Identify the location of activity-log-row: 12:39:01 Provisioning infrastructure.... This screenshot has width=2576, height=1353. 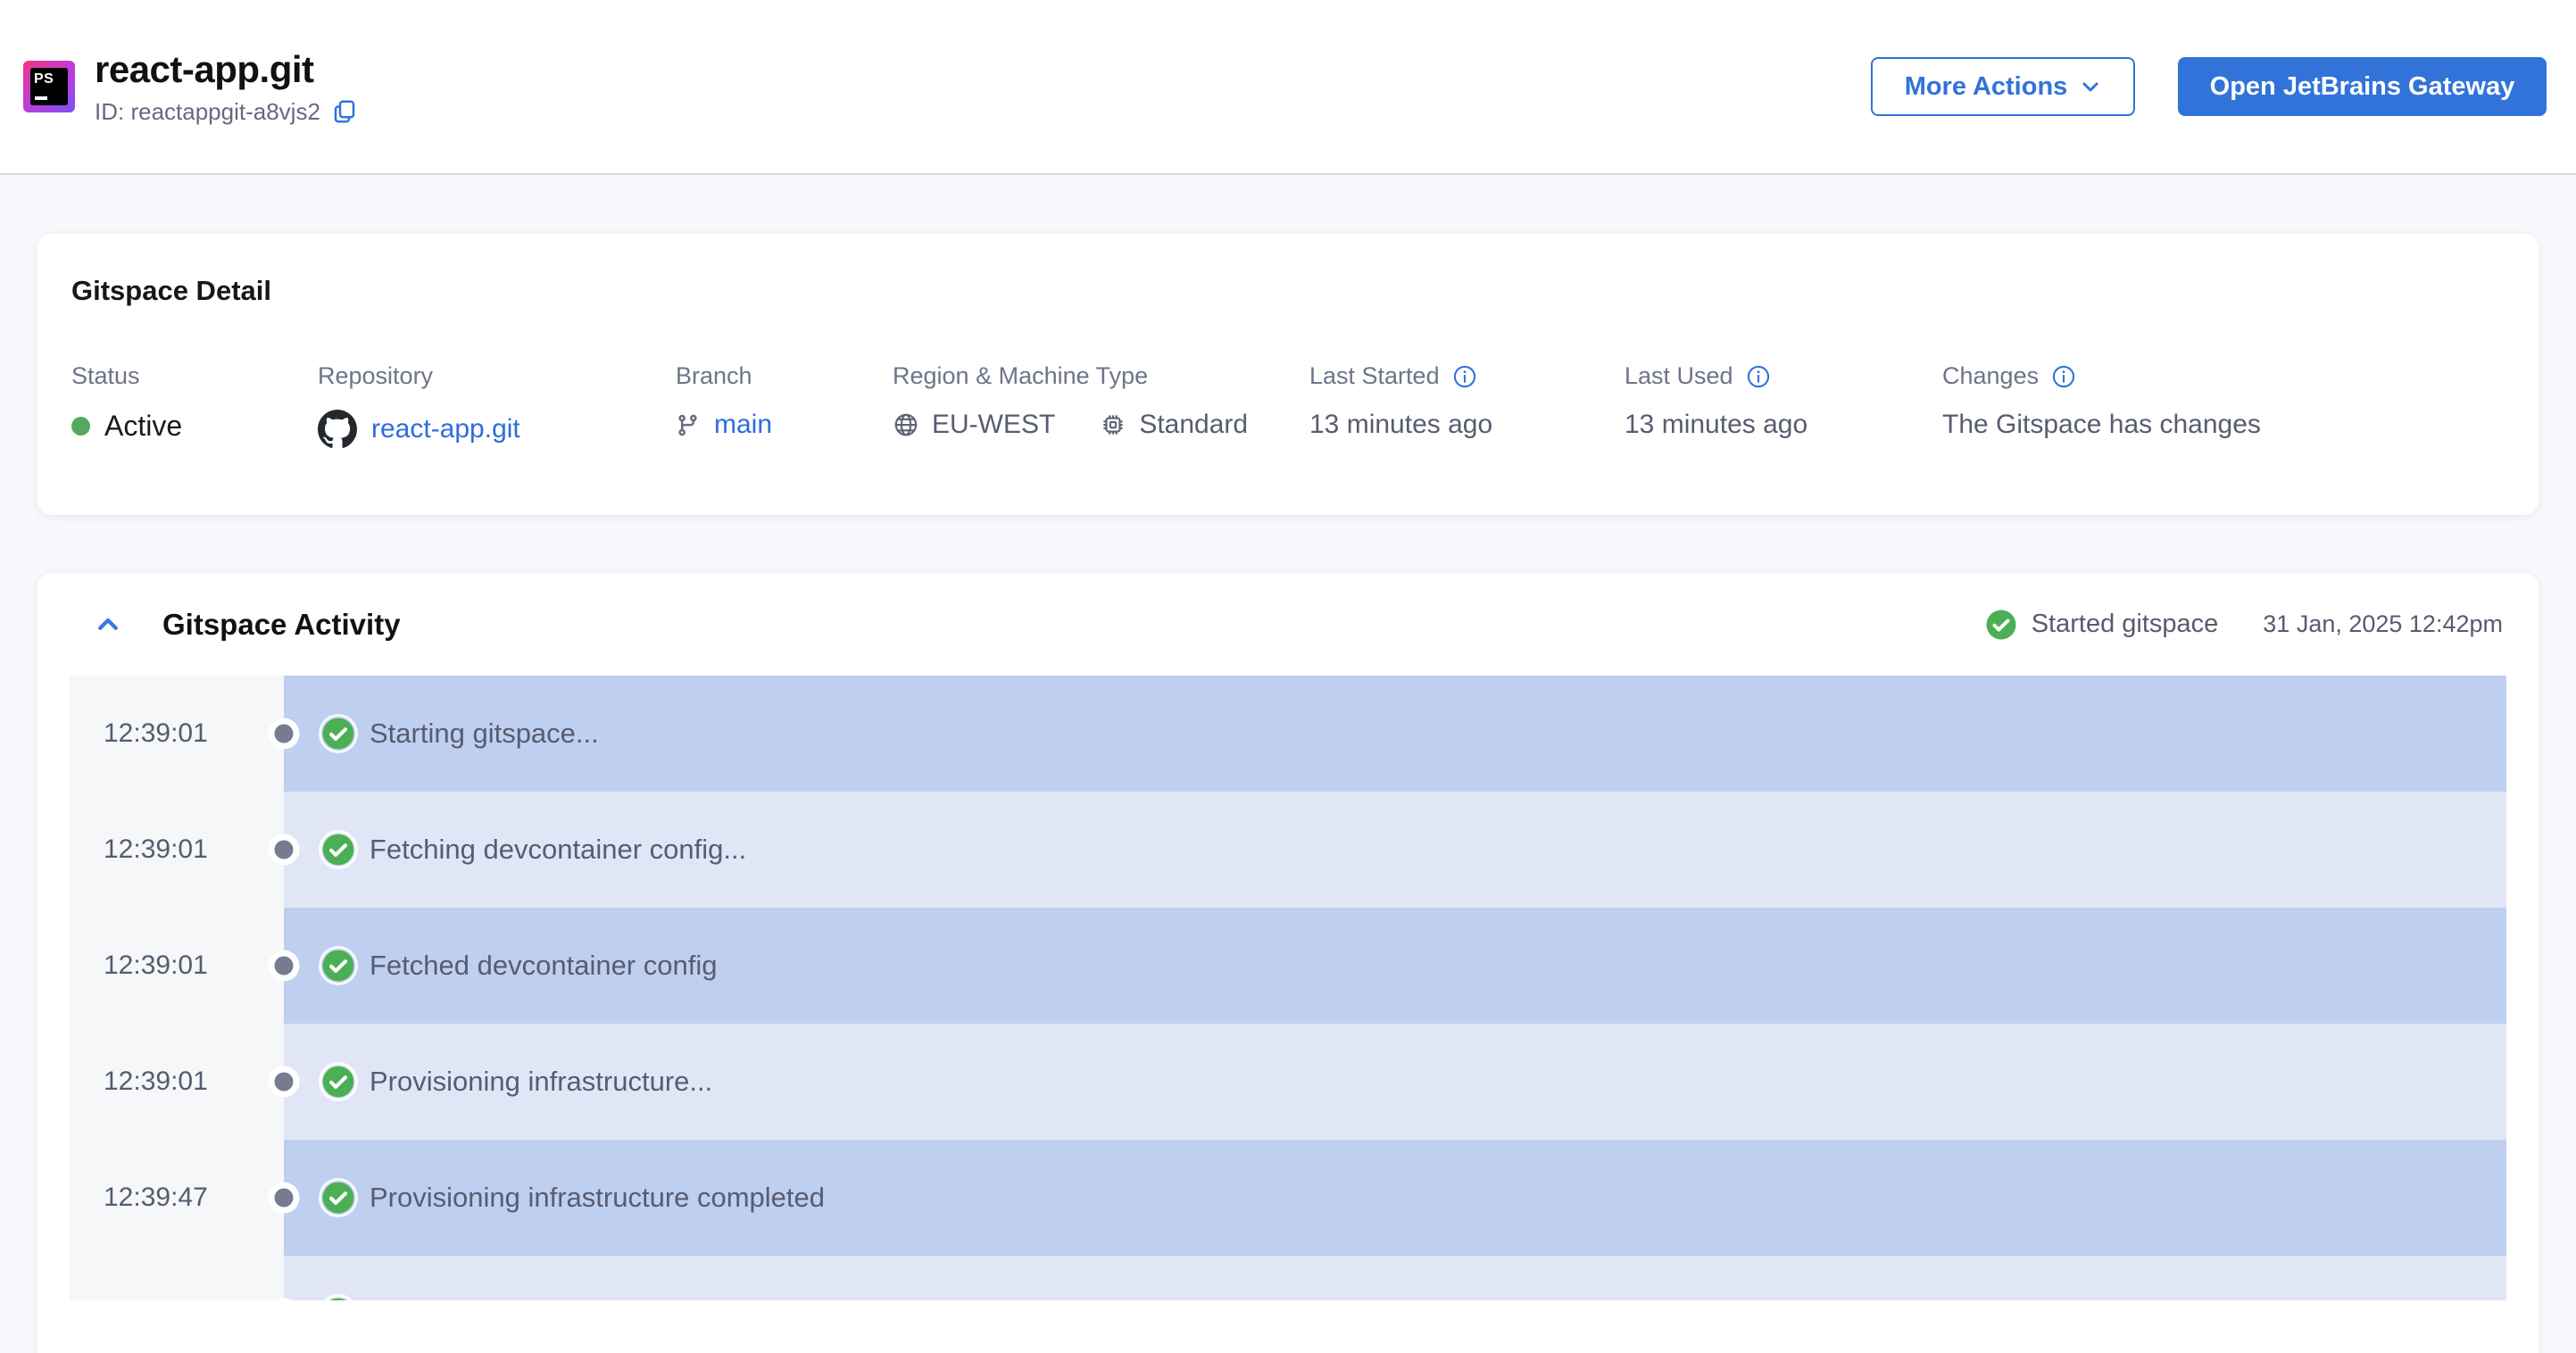
(1288, 1082).